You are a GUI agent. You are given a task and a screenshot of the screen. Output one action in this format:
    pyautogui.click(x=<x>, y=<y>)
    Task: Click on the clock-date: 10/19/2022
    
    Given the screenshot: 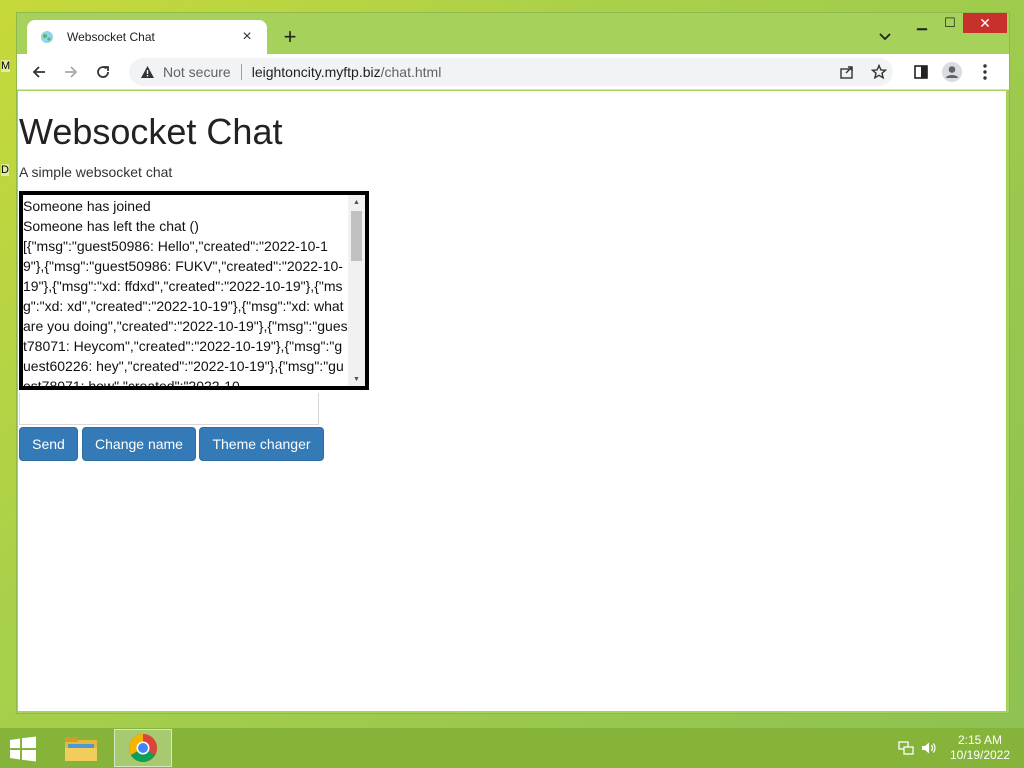 What is the action you would take?
    pyautogui.click(x=980, y=755)
    